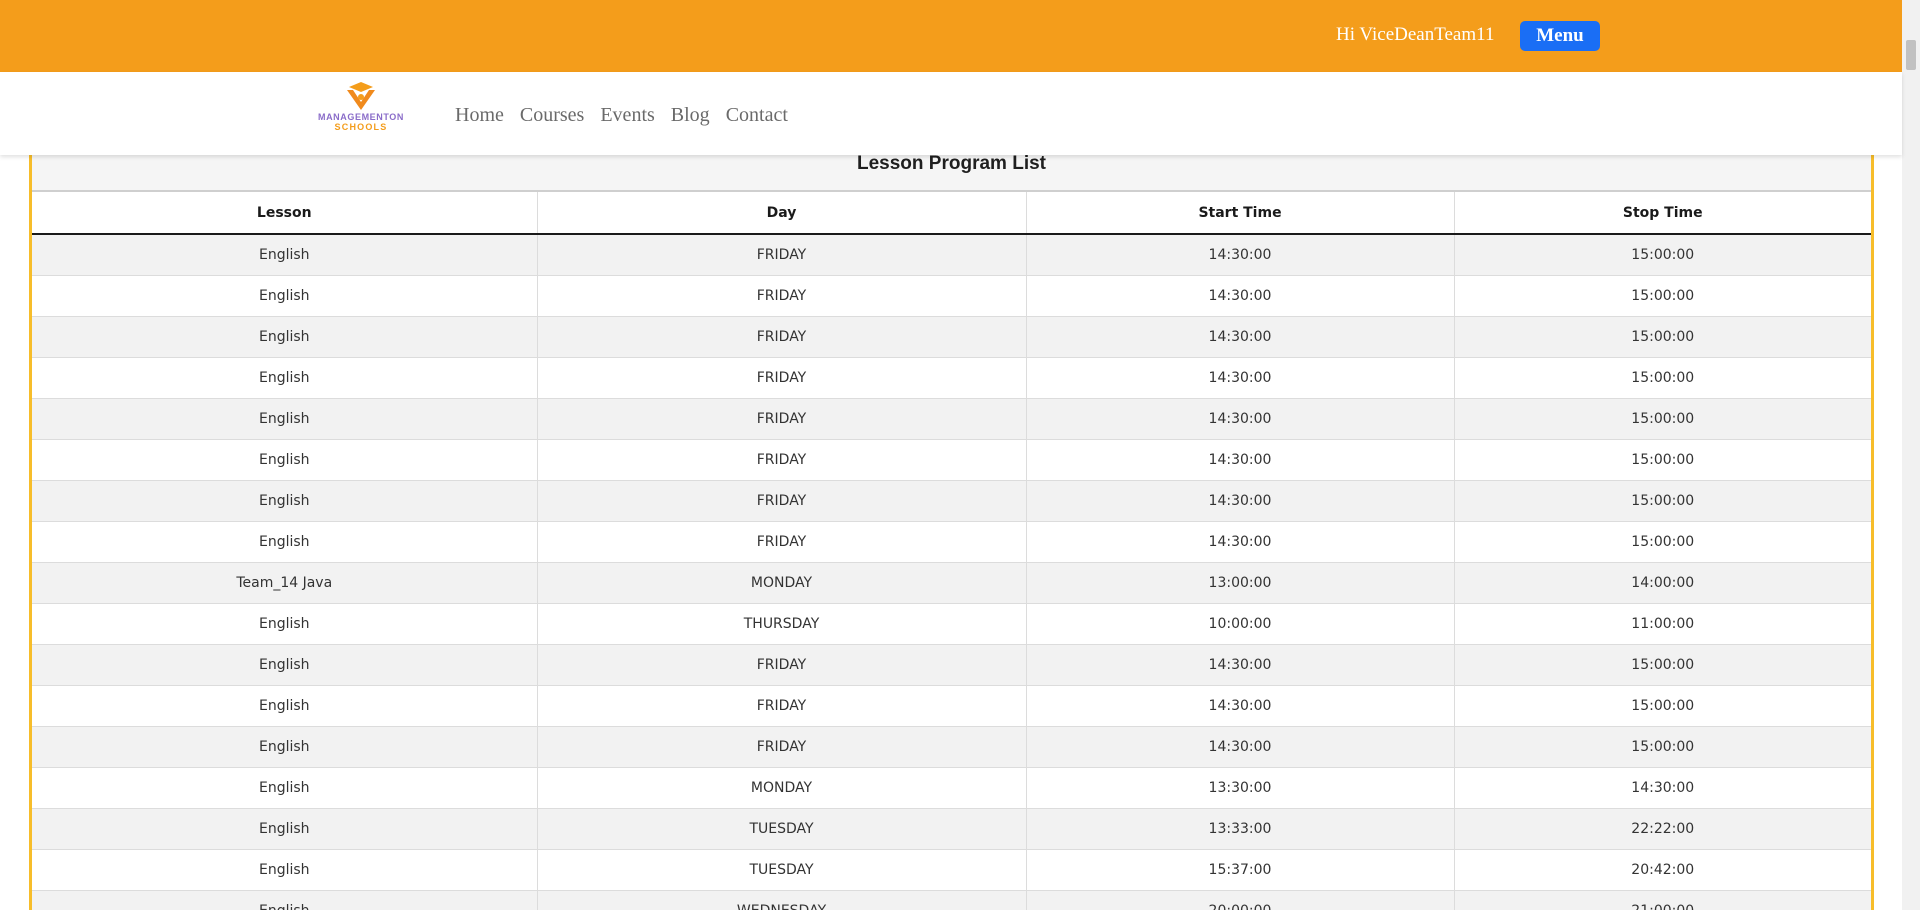  I want to click on column-header-day: Day, so click(782, 213).